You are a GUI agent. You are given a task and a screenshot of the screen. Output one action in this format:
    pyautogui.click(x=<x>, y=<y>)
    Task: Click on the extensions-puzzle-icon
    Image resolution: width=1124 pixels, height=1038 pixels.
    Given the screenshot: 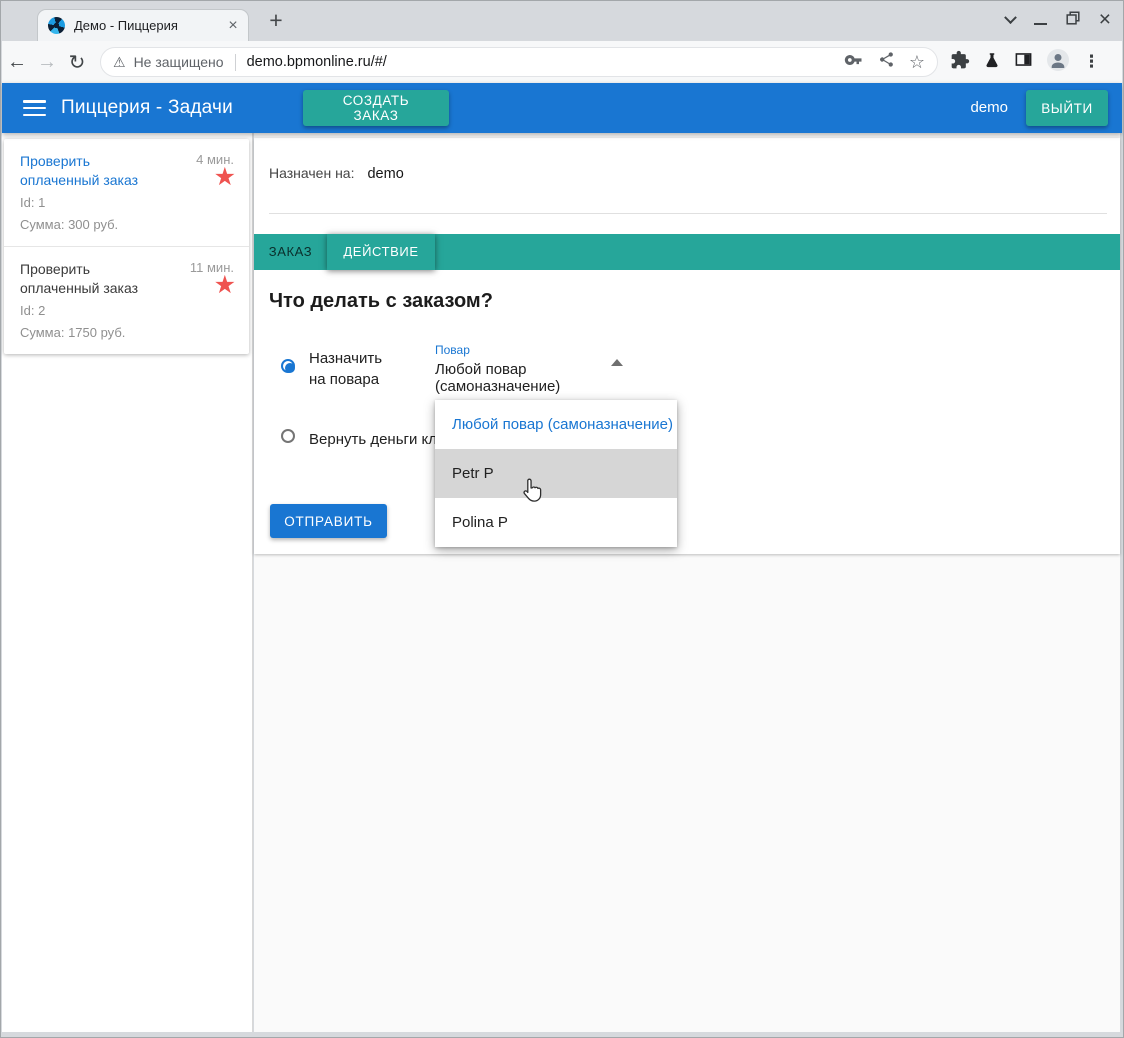 What is the action you would take?
    pyautogui.click(x=960, y=62)
    